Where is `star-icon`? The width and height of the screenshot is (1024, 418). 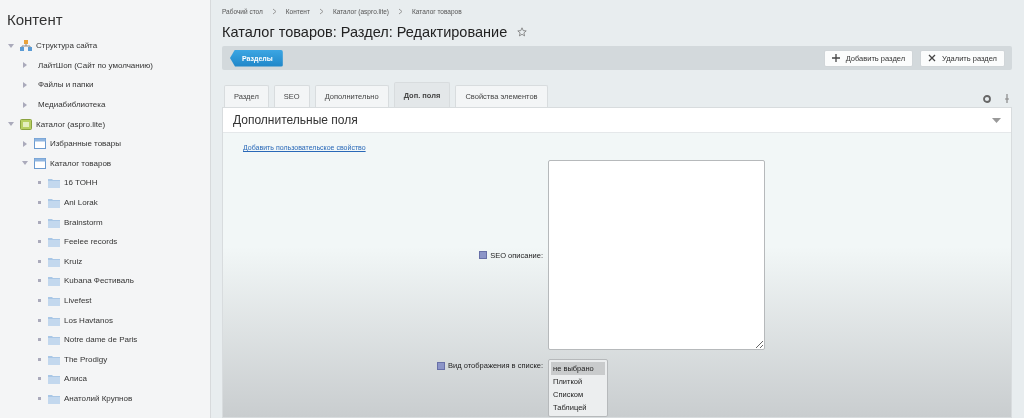
star-icon is located at coordinates (522, 31).